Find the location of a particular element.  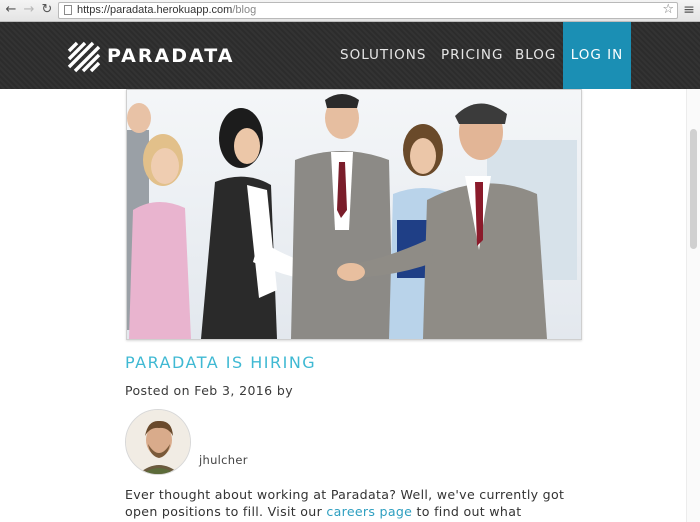

login-button: LOG IN is located at coordinates (597, 55).